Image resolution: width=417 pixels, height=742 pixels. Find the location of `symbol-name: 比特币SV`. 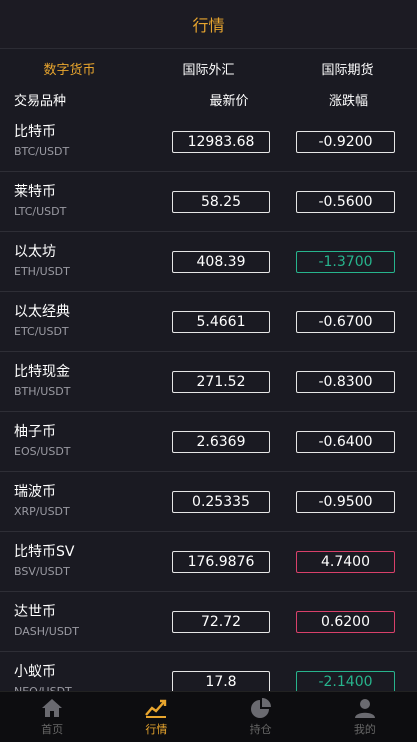

symbol-name: 比特币SV is located at coordinates (44, 552).